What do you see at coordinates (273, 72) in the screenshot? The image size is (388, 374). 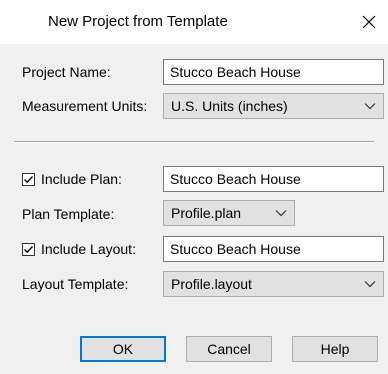 I see `project-name-input: Stucco Beach House` at bounding box center [273, 72].